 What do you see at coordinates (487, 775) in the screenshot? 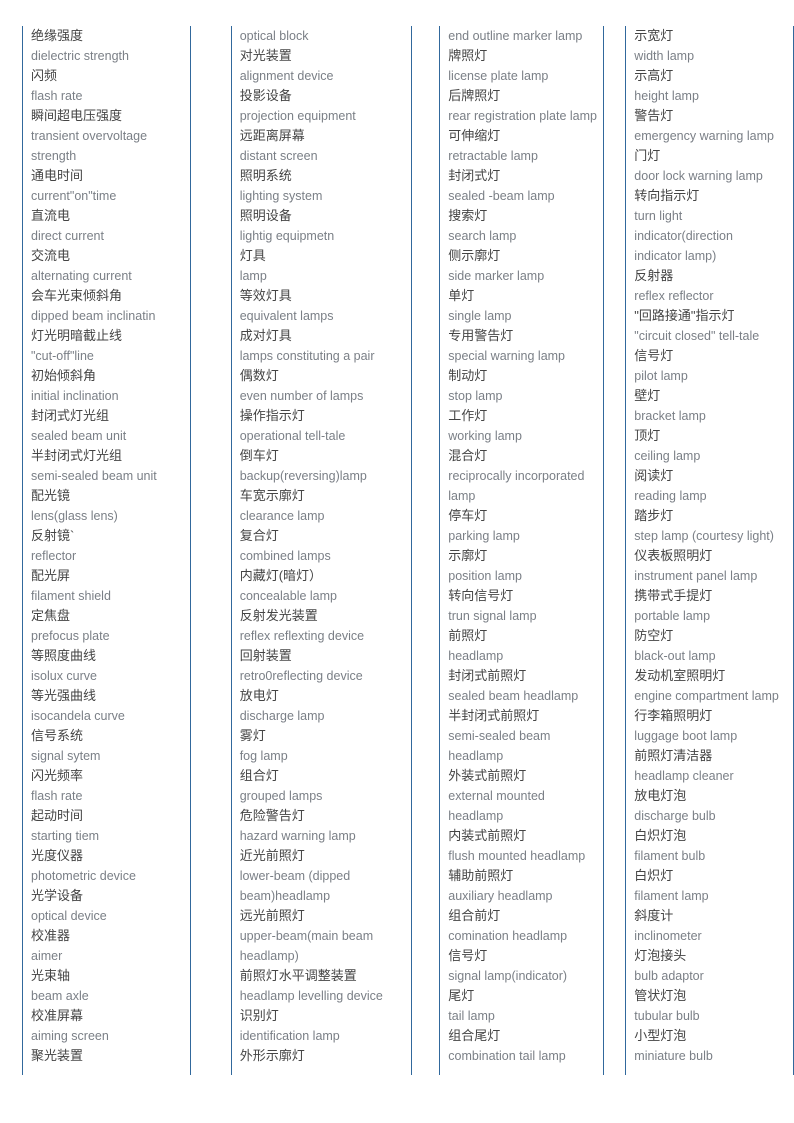
I see `glossary-term-chinese: 外装式前照灯` at bounding box center [487, 775].